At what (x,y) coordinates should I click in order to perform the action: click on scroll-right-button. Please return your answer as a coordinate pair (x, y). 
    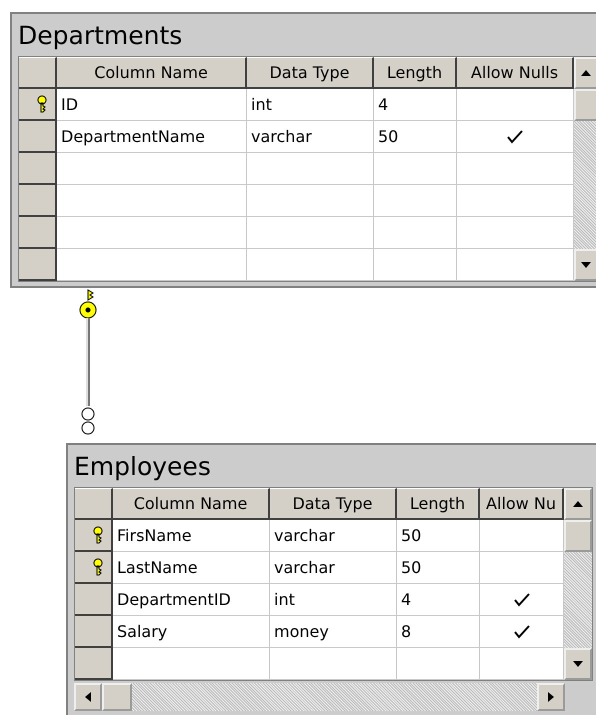
    Looking at the image, I should click on (551, 697).